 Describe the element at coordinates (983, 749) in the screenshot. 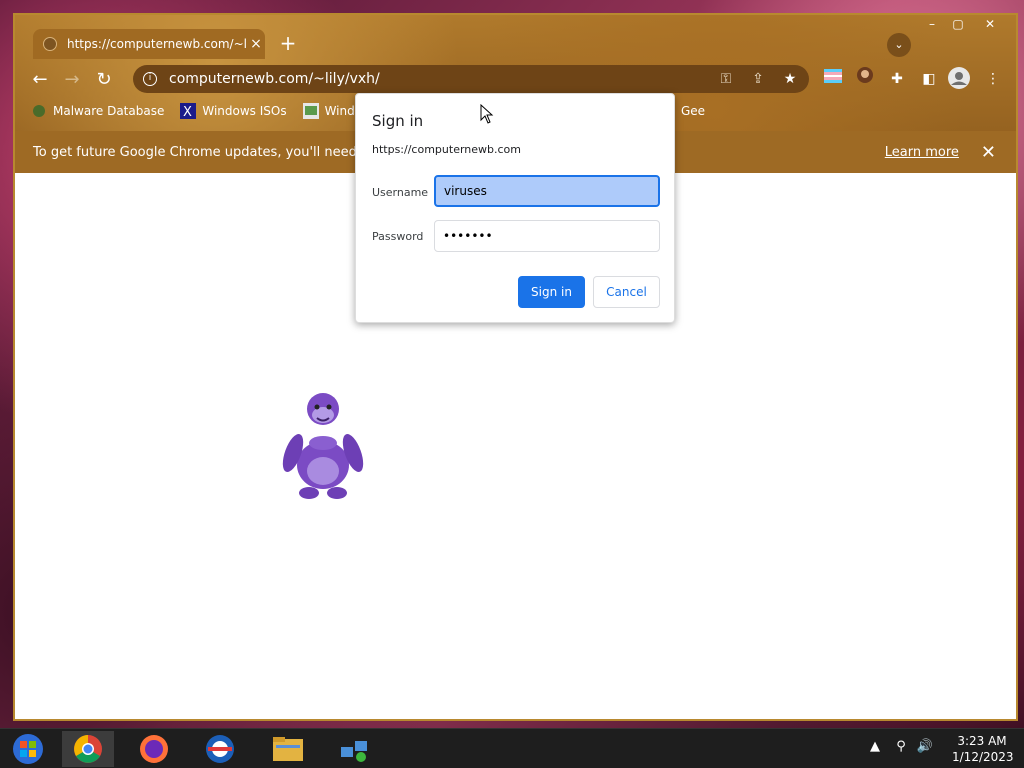

I see `clock: 3:23 AM 1/12/2023` at that location.